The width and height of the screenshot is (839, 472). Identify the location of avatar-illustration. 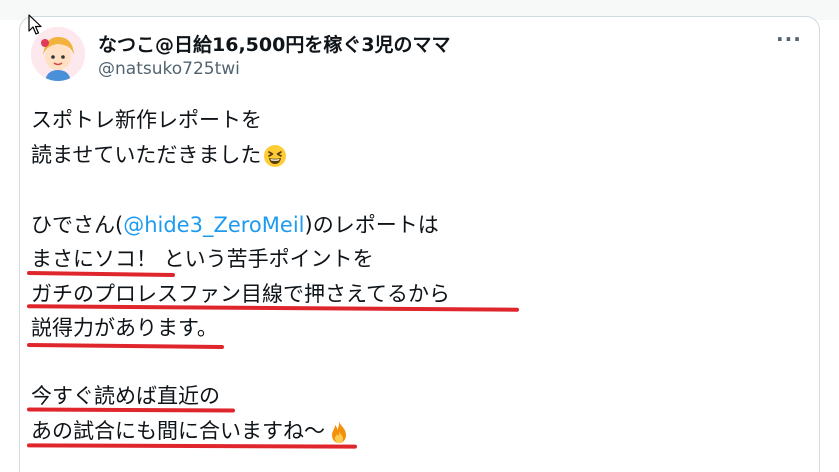
(58, 54).